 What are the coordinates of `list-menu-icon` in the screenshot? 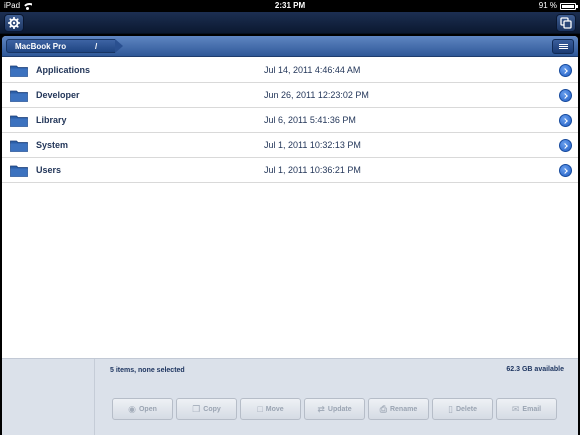 It's located at (563, 44).